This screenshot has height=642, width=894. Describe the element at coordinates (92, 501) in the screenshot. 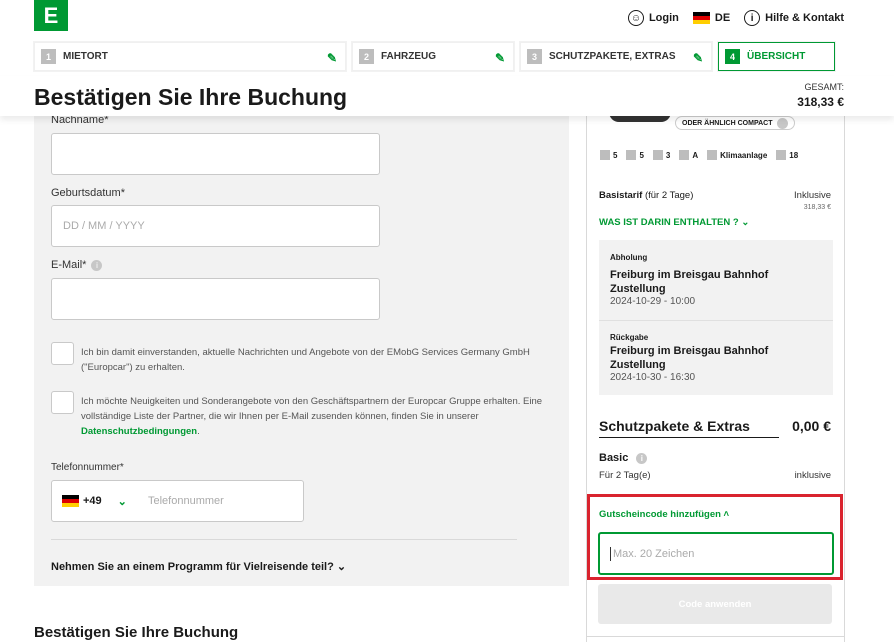

I see `country-code: +49` at that location.